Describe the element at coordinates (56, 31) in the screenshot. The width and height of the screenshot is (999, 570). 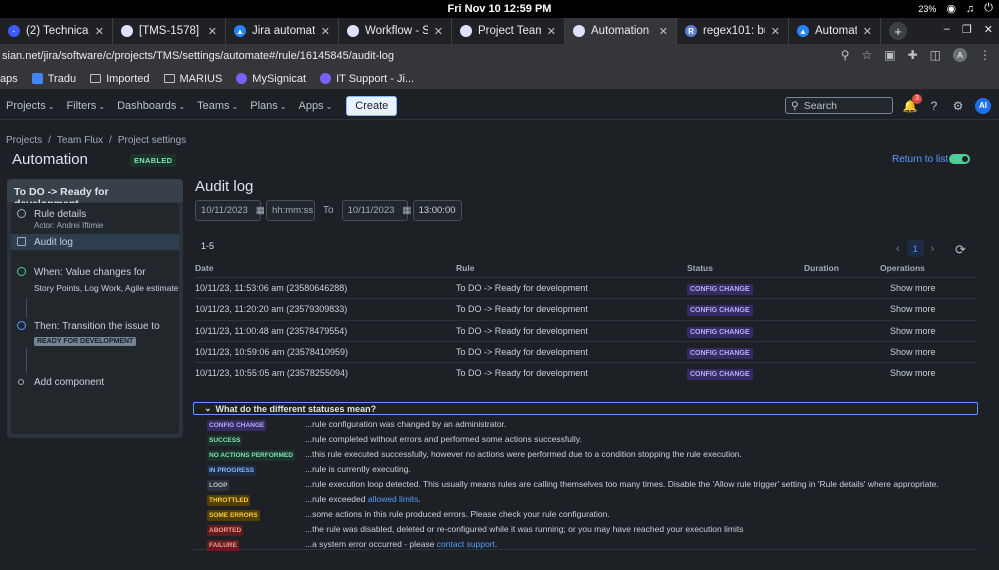
I see `browser-tab: · (2) Technical Co ✕` at that location.